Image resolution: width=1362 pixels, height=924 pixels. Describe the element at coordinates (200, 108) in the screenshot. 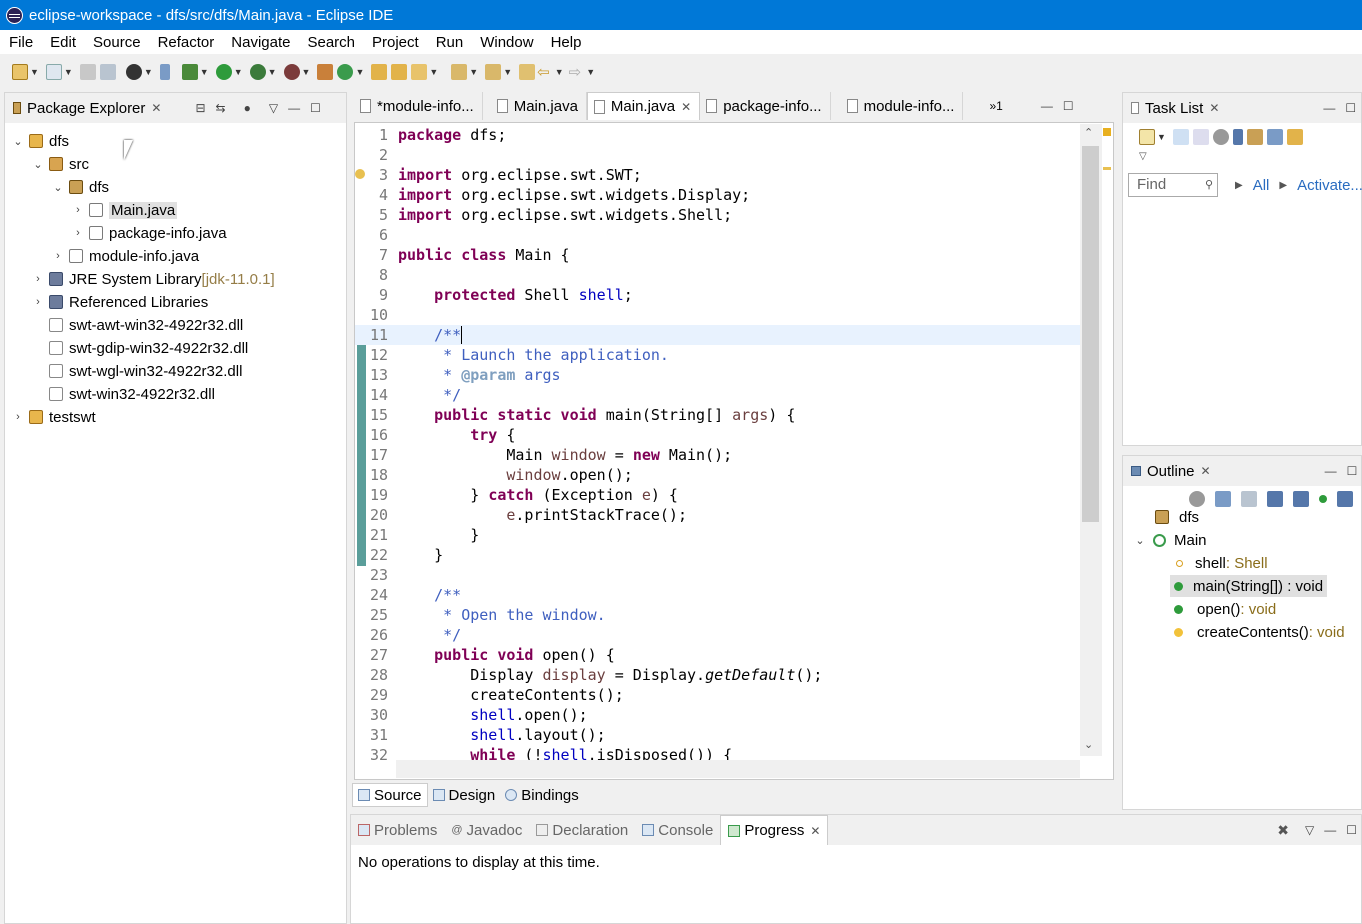

I see `collapse-all-icon: ⊟` at that location.